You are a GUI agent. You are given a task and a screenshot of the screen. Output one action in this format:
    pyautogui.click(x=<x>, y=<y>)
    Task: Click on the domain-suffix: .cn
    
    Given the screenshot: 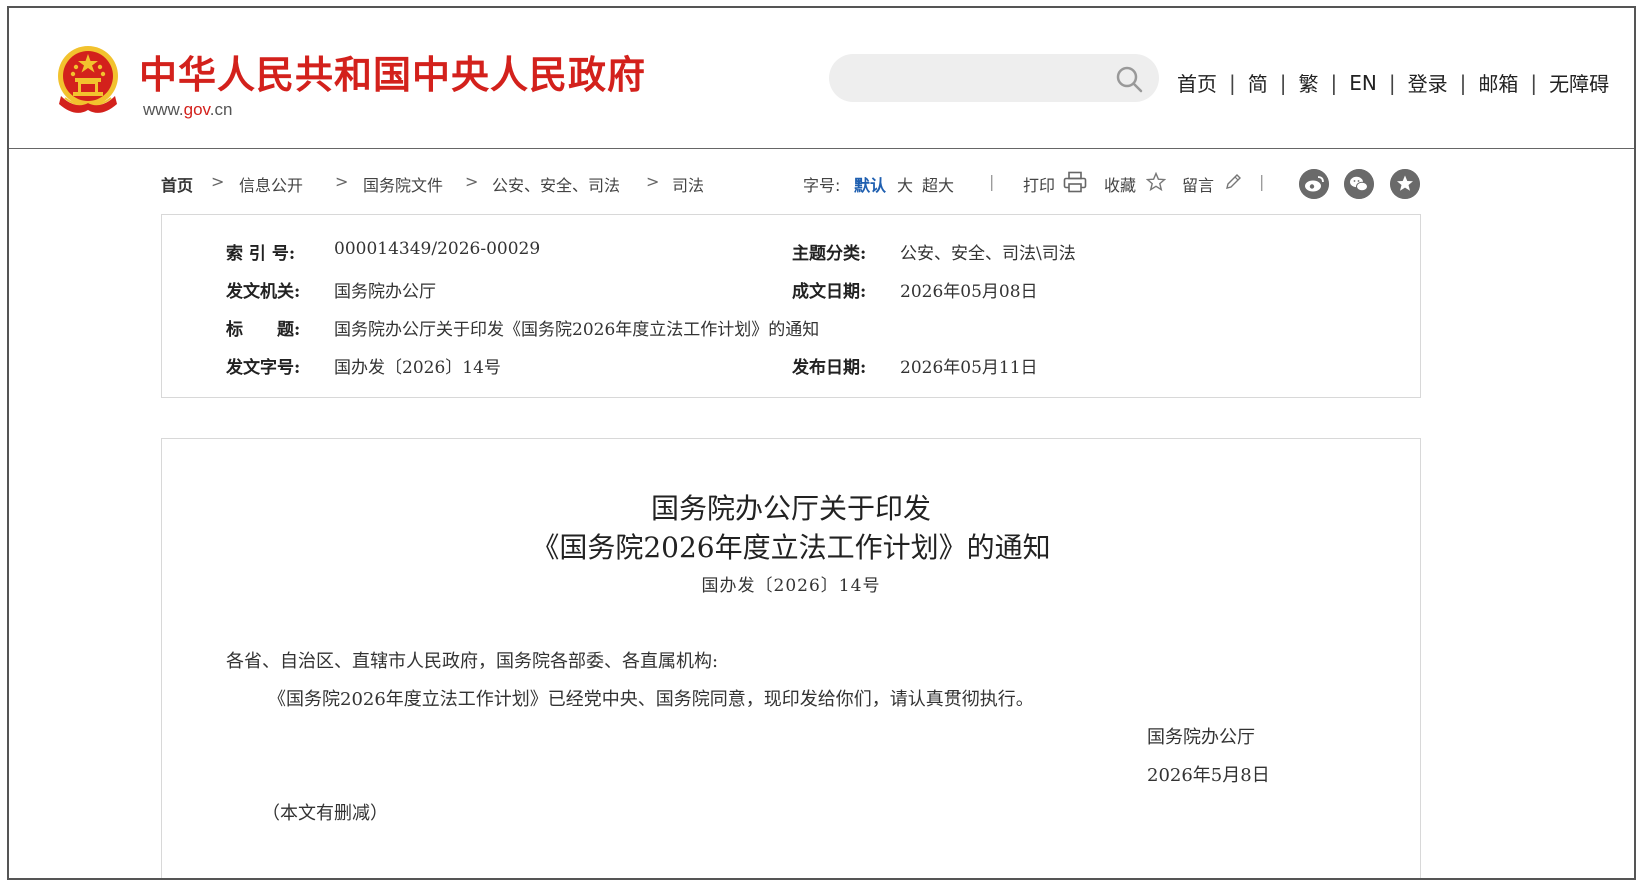 What is the action you would take?
    pyautogui.click(x=221, y=109)
    